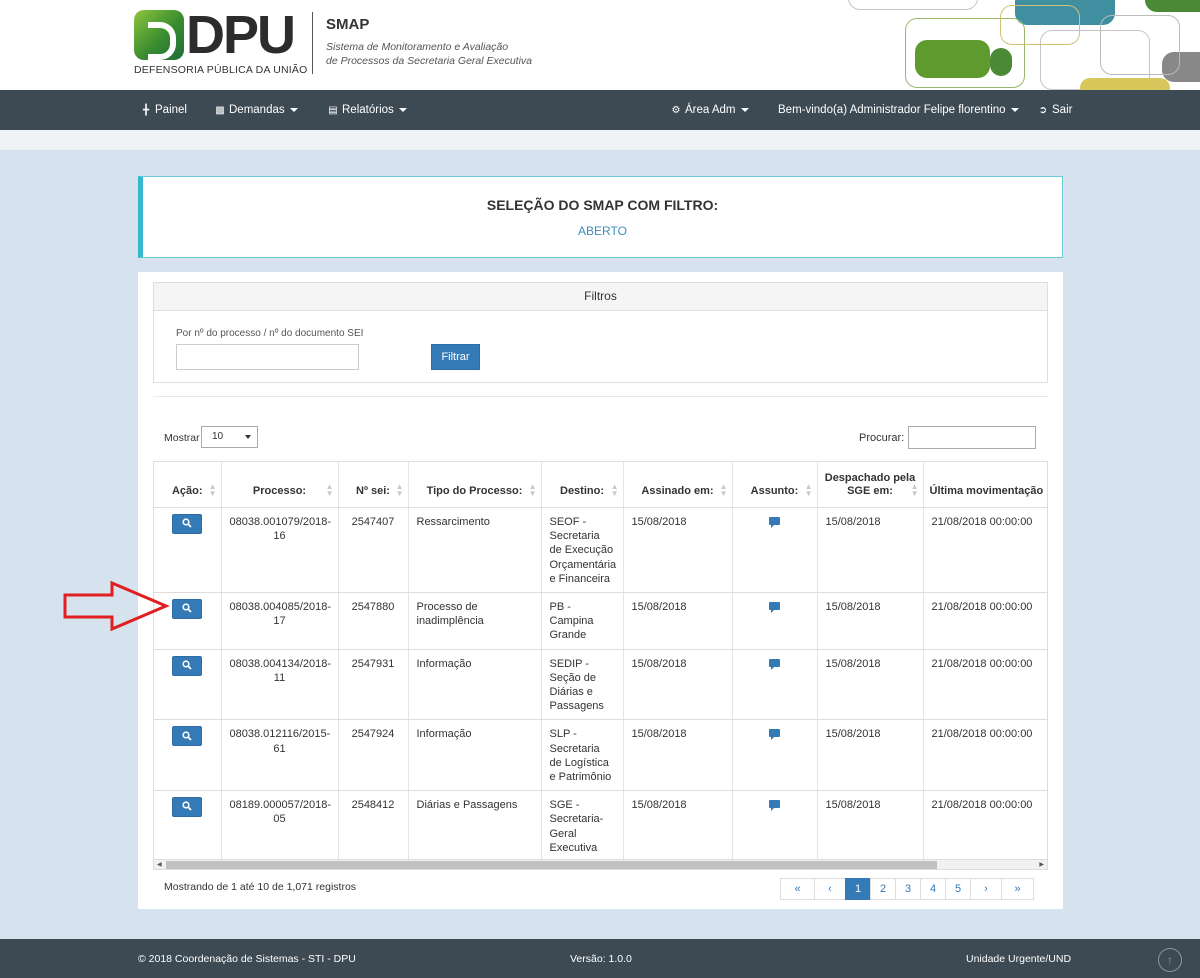 The height and width of the screenshot is (978, 1200). I want to click on col-header-despachado: Despachado pela SGE em: ▲ ▼, so click(870, 484).